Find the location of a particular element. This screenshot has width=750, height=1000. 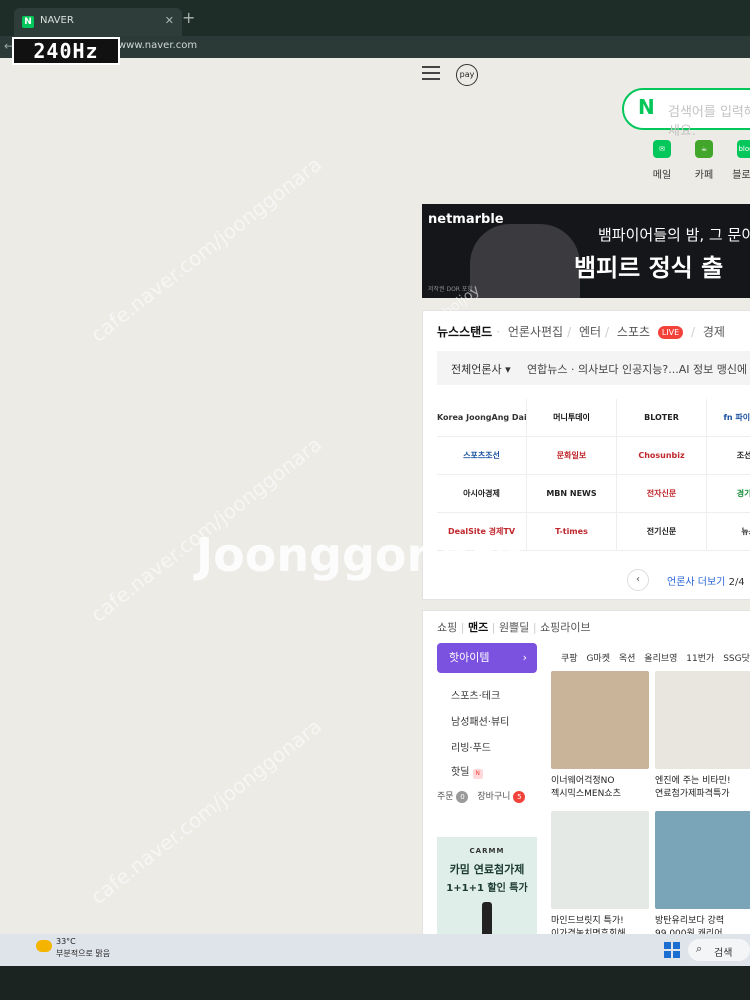

weather-temperature: 33°C is located at coordinates (66, 941).